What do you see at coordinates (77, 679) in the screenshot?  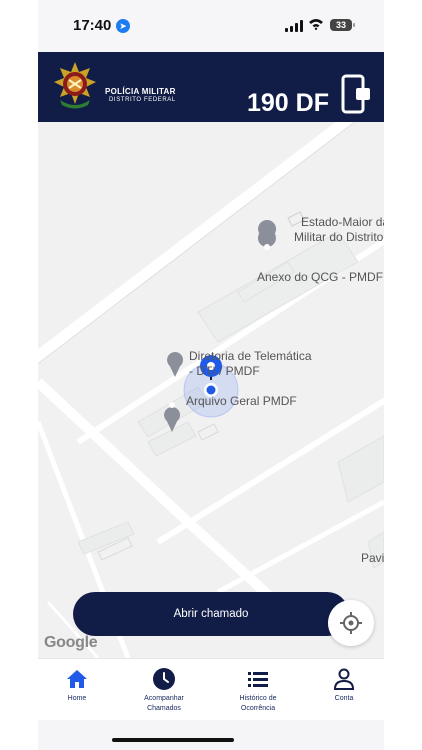 I see `home-icon` at bounding box center [77, 679].